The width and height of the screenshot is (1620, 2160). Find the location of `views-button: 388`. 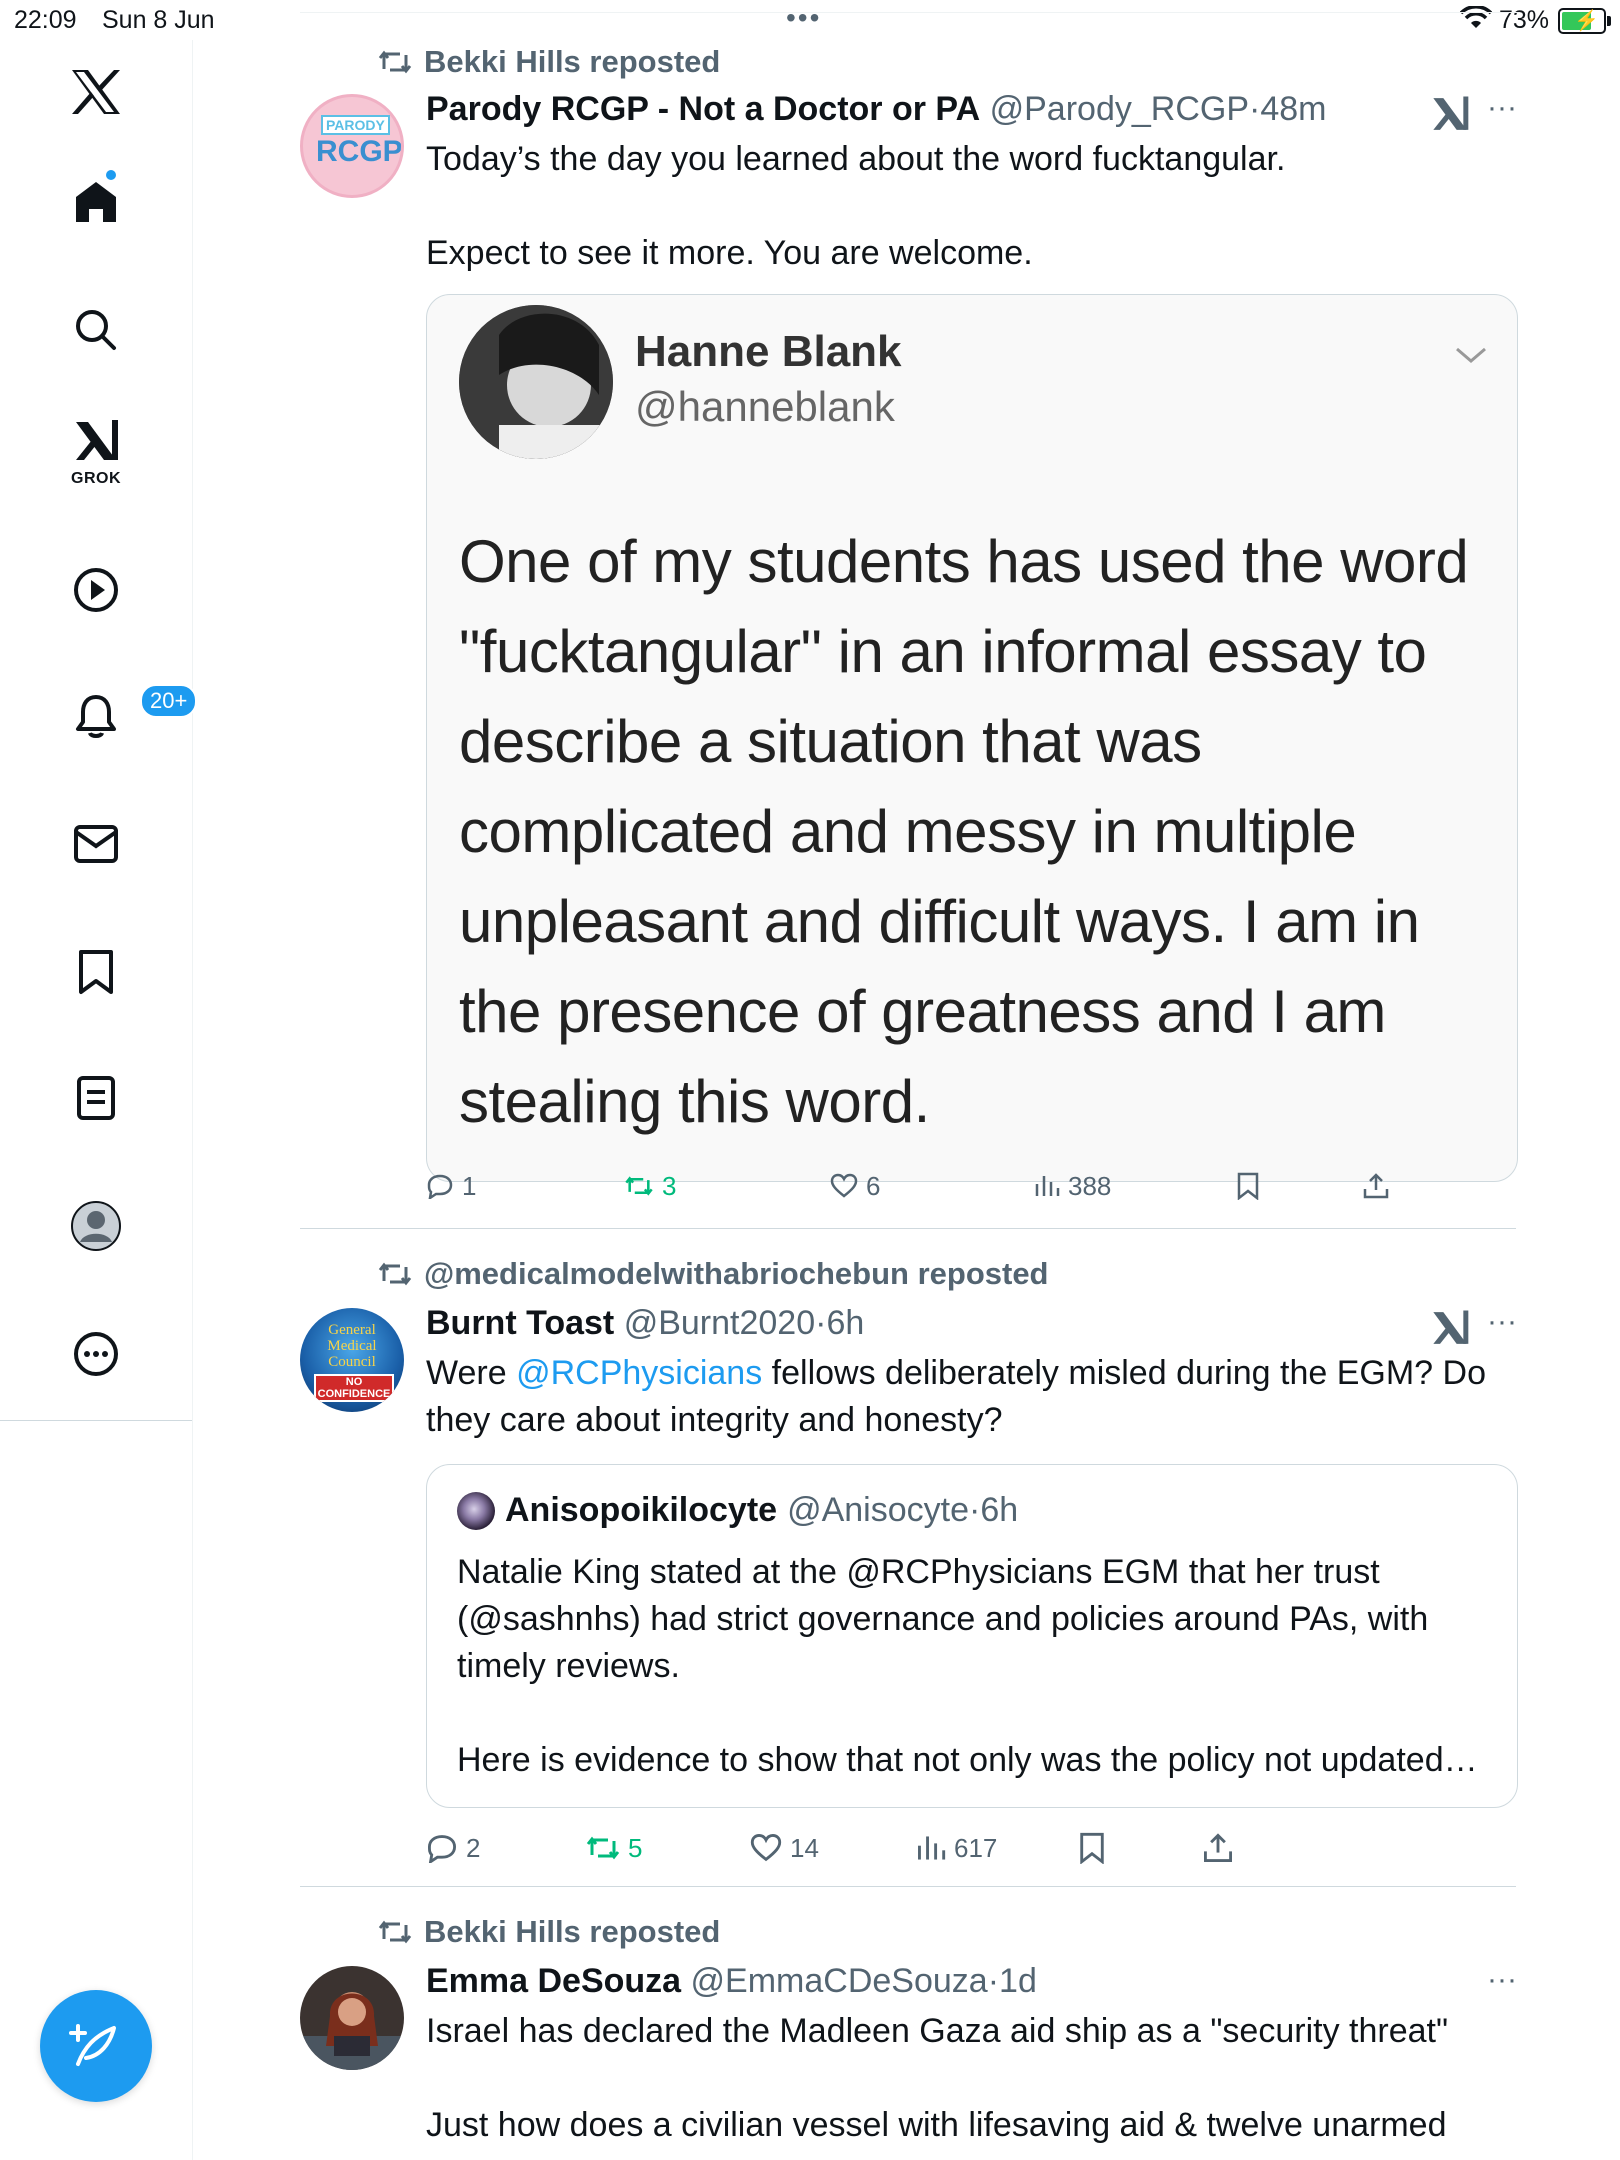

views-button: 388 is located at coordinates (1072, 1186).